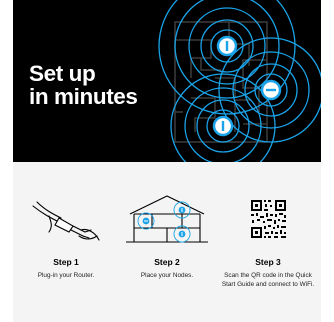 This screenshot has height=322, width=334. I want to click on hero-title: Set up in minutes, so click(83, 85).